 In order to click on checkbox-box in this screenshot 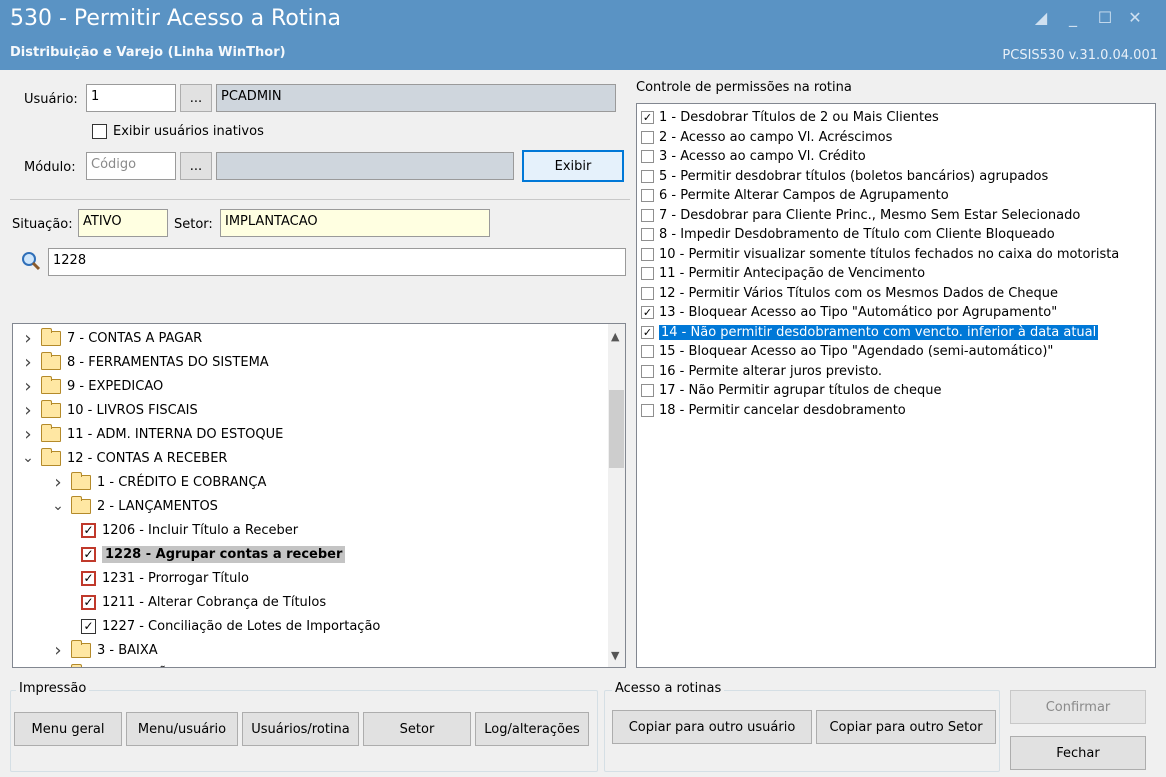, I will do `click(99, 131)`.